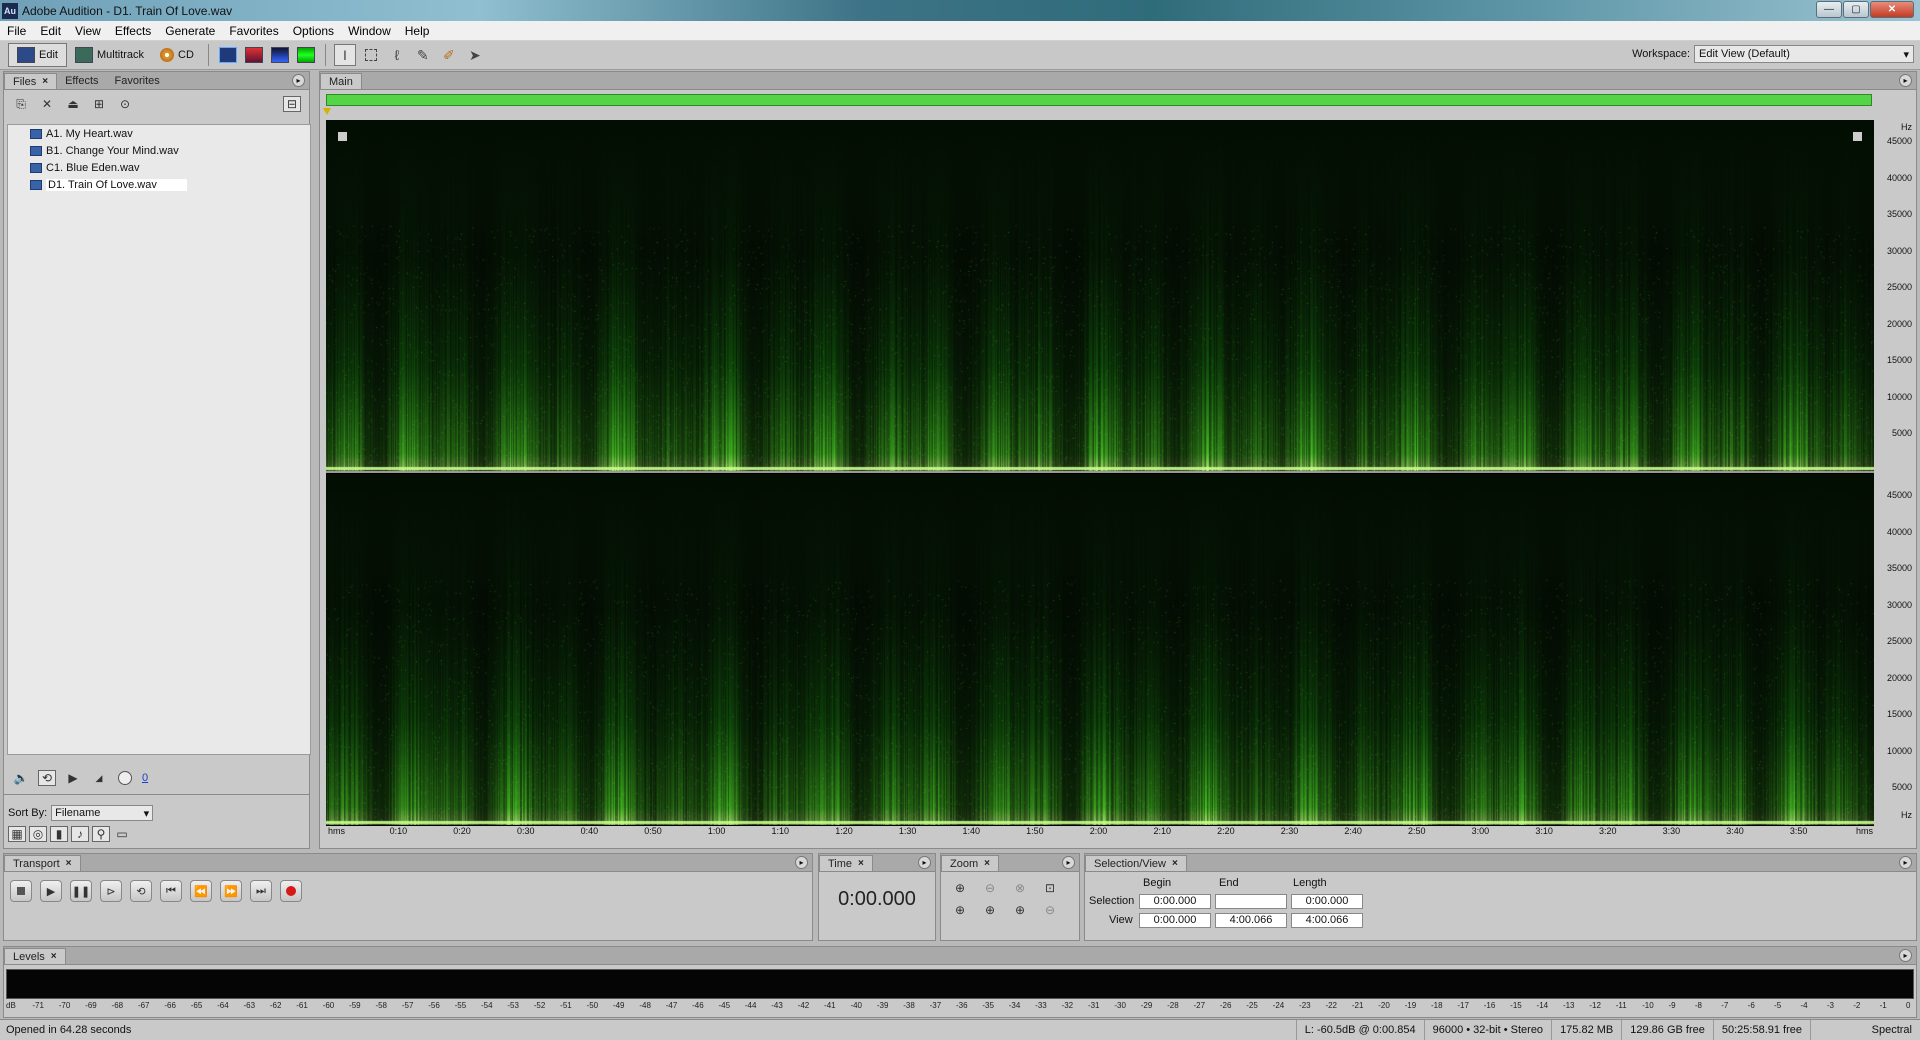  What do you see at coordinates (16, 31) in the screenshot?
I see `menu-file: File` at bounding box center [16, 31].